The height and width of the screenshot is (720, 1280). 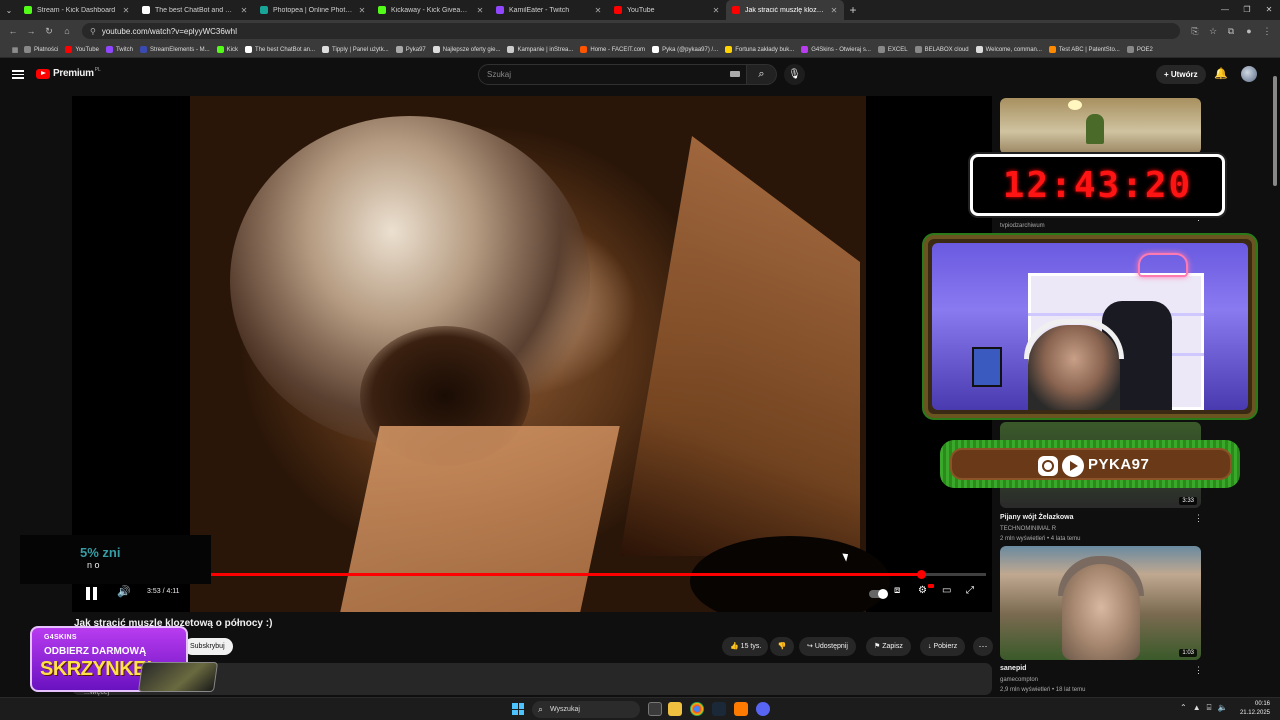 I want to click on restore-icon: ❐, so click(x=1247, y=10).